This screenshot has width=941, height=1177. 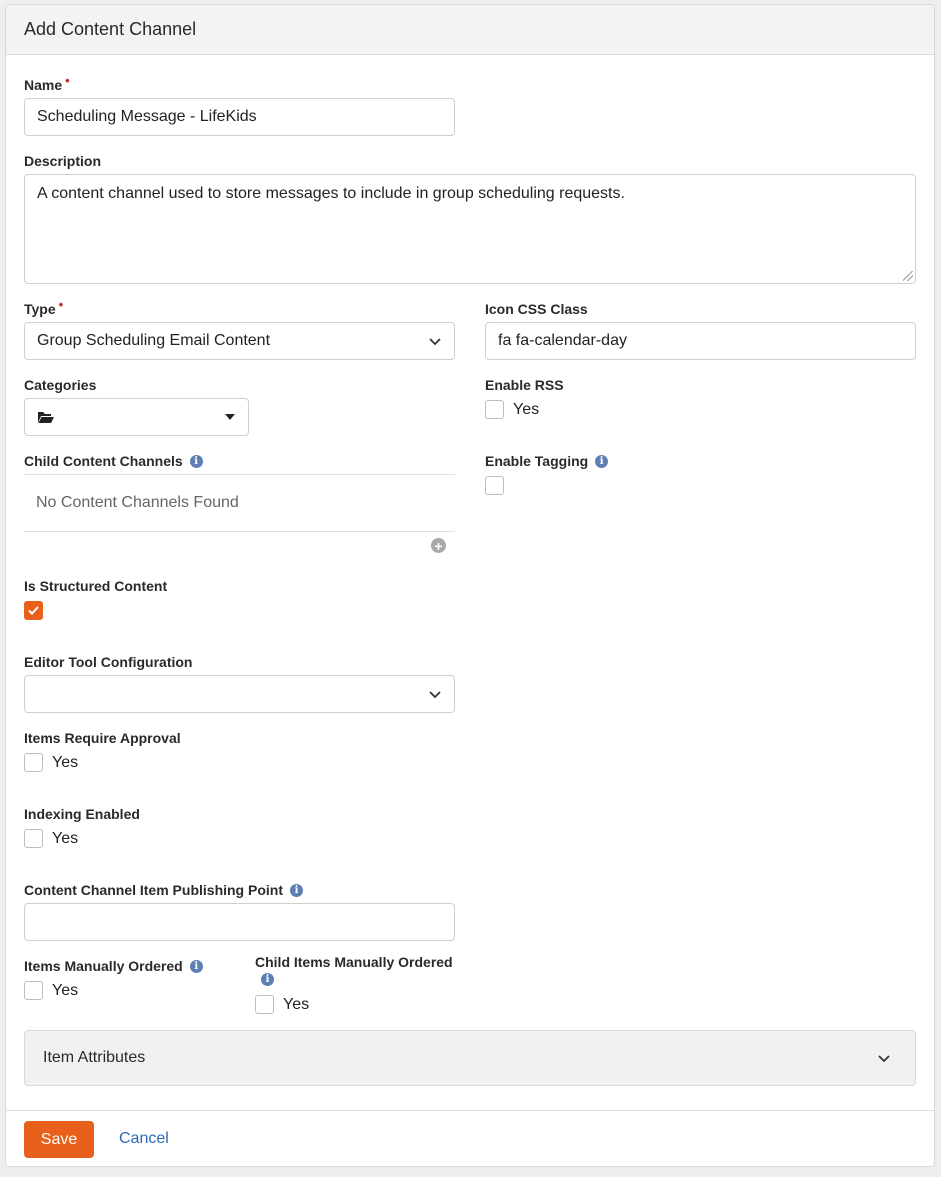 I want to click on child-items-manually-ordered-checkbox, so click(x=264, y=1004).